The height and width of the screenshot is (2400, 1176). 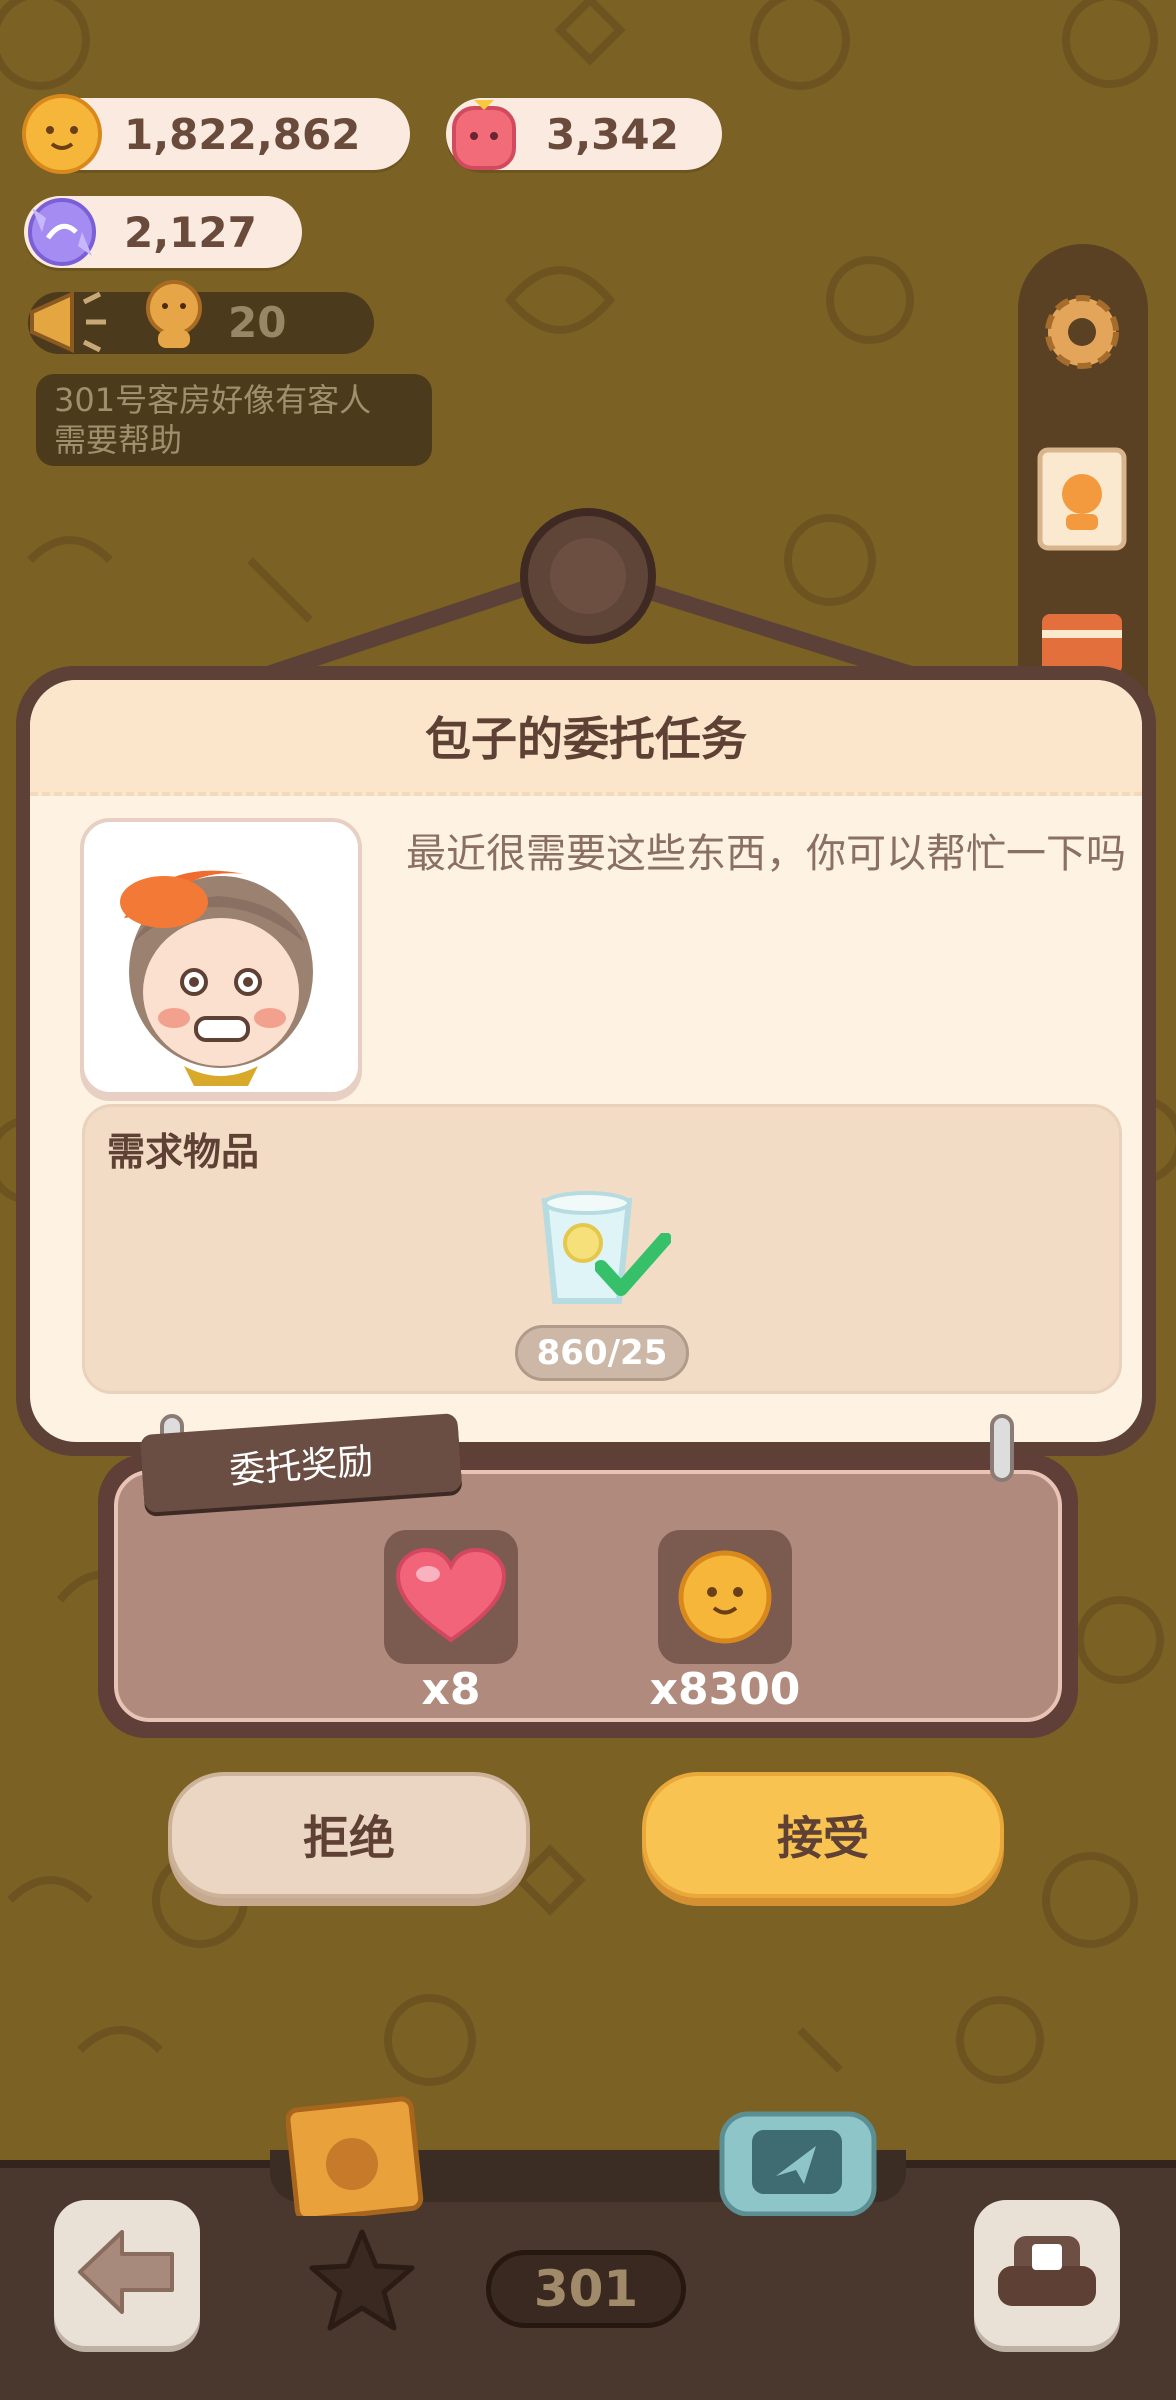 What do you see at coordinates (725, 1689) in the screenshot?
I see `reward-amount-cookie: x8300` at bounding box center [725, 1689].